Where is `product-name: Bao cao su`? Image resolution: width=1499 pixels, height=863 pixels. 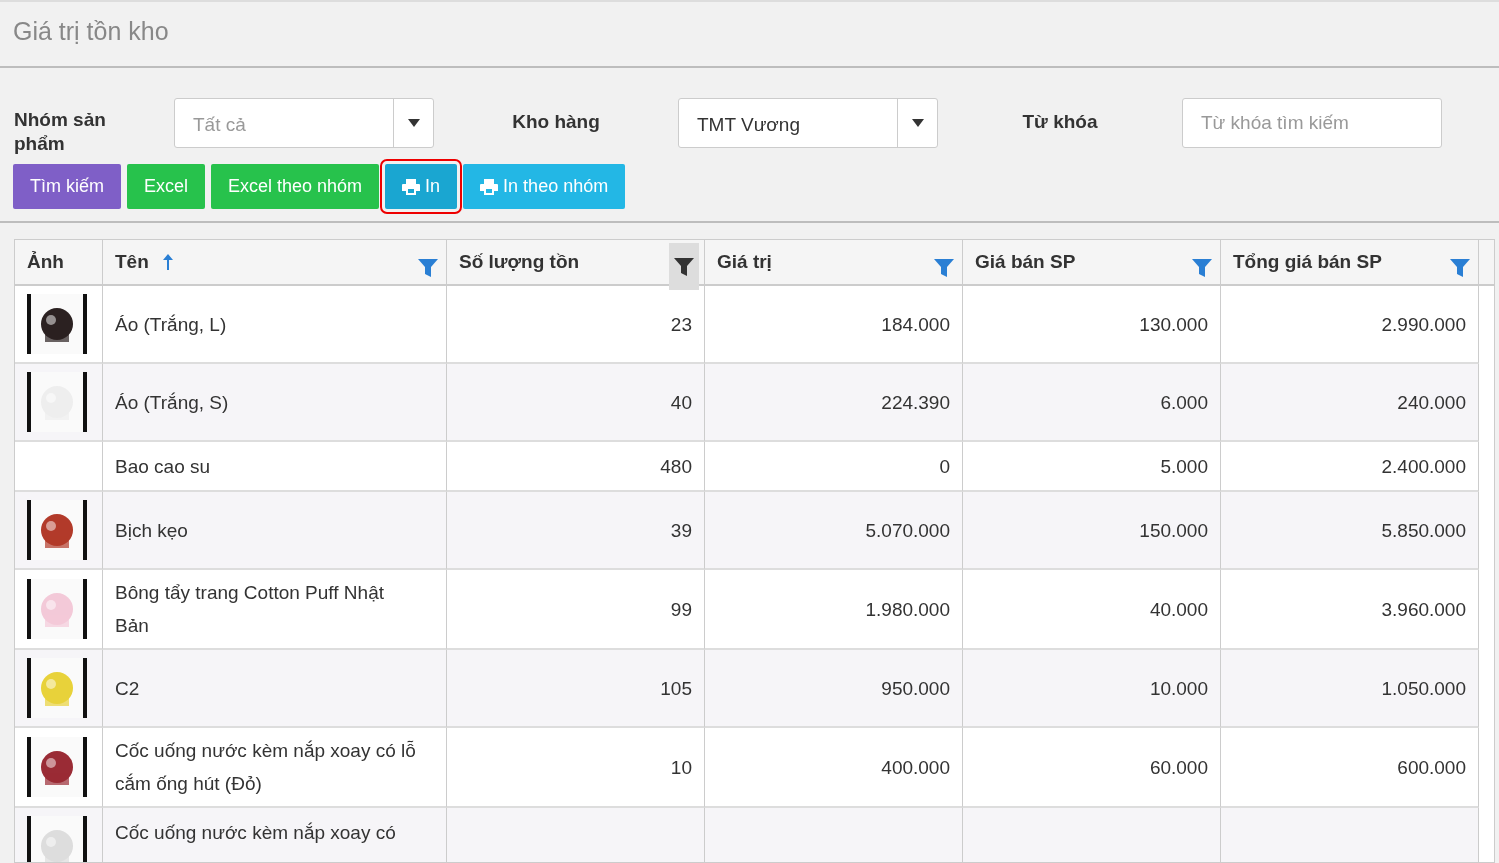 product-name: Bao cao su is located at coordinates (163, 466).